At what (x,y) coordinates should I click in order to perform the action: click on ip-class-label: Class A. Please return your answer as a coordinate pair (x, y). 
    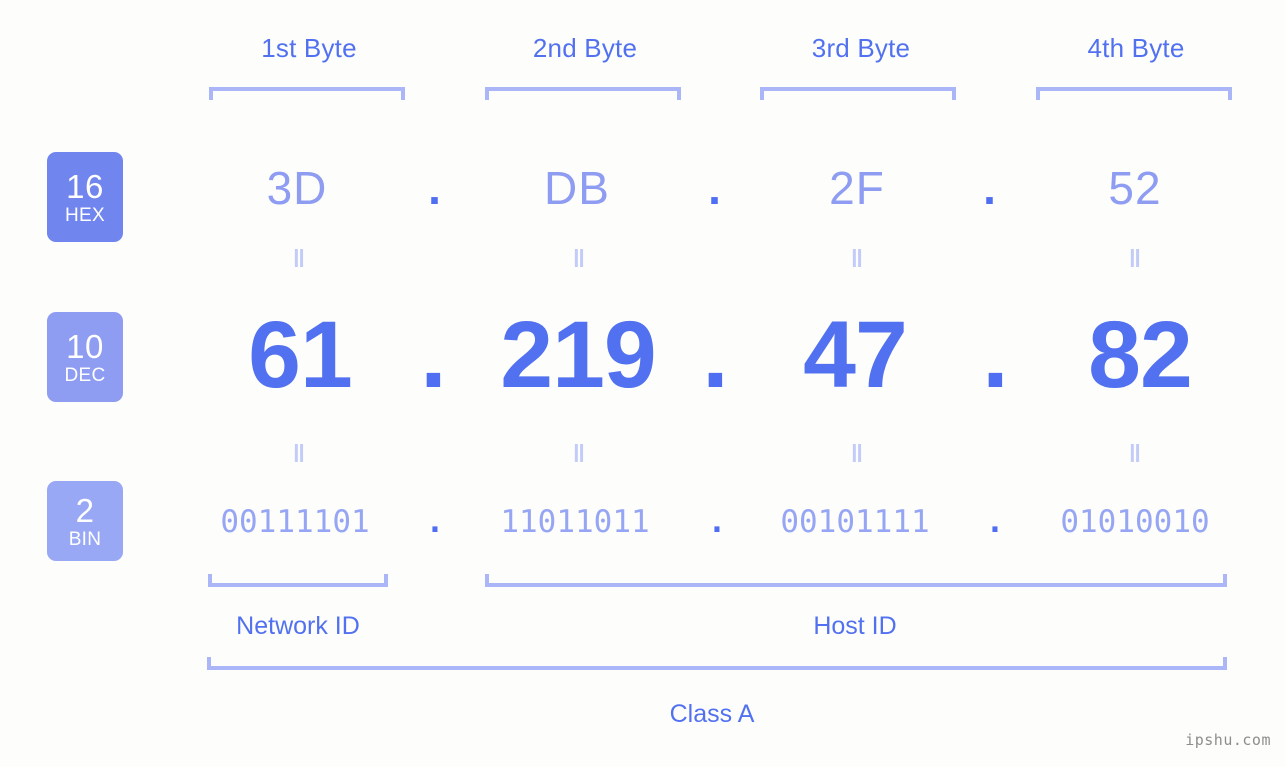
    Looking at the image, I should click on (712, 714).